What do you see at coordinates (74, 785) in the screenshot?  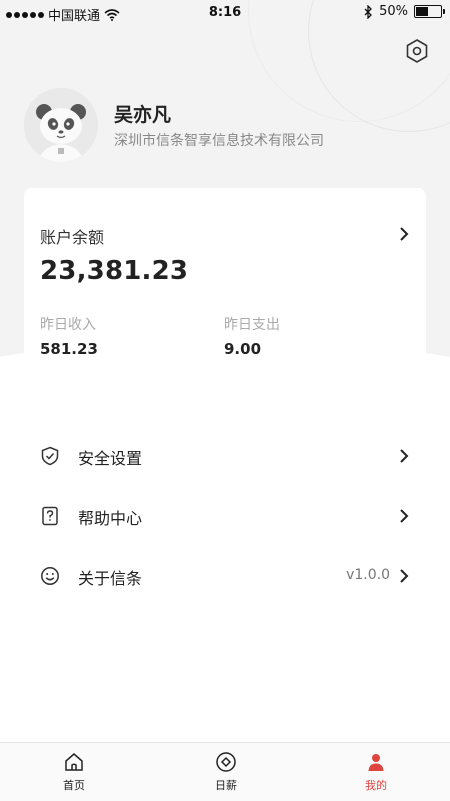 I see `tab-label: 首页` at bounding box center [74, 785].